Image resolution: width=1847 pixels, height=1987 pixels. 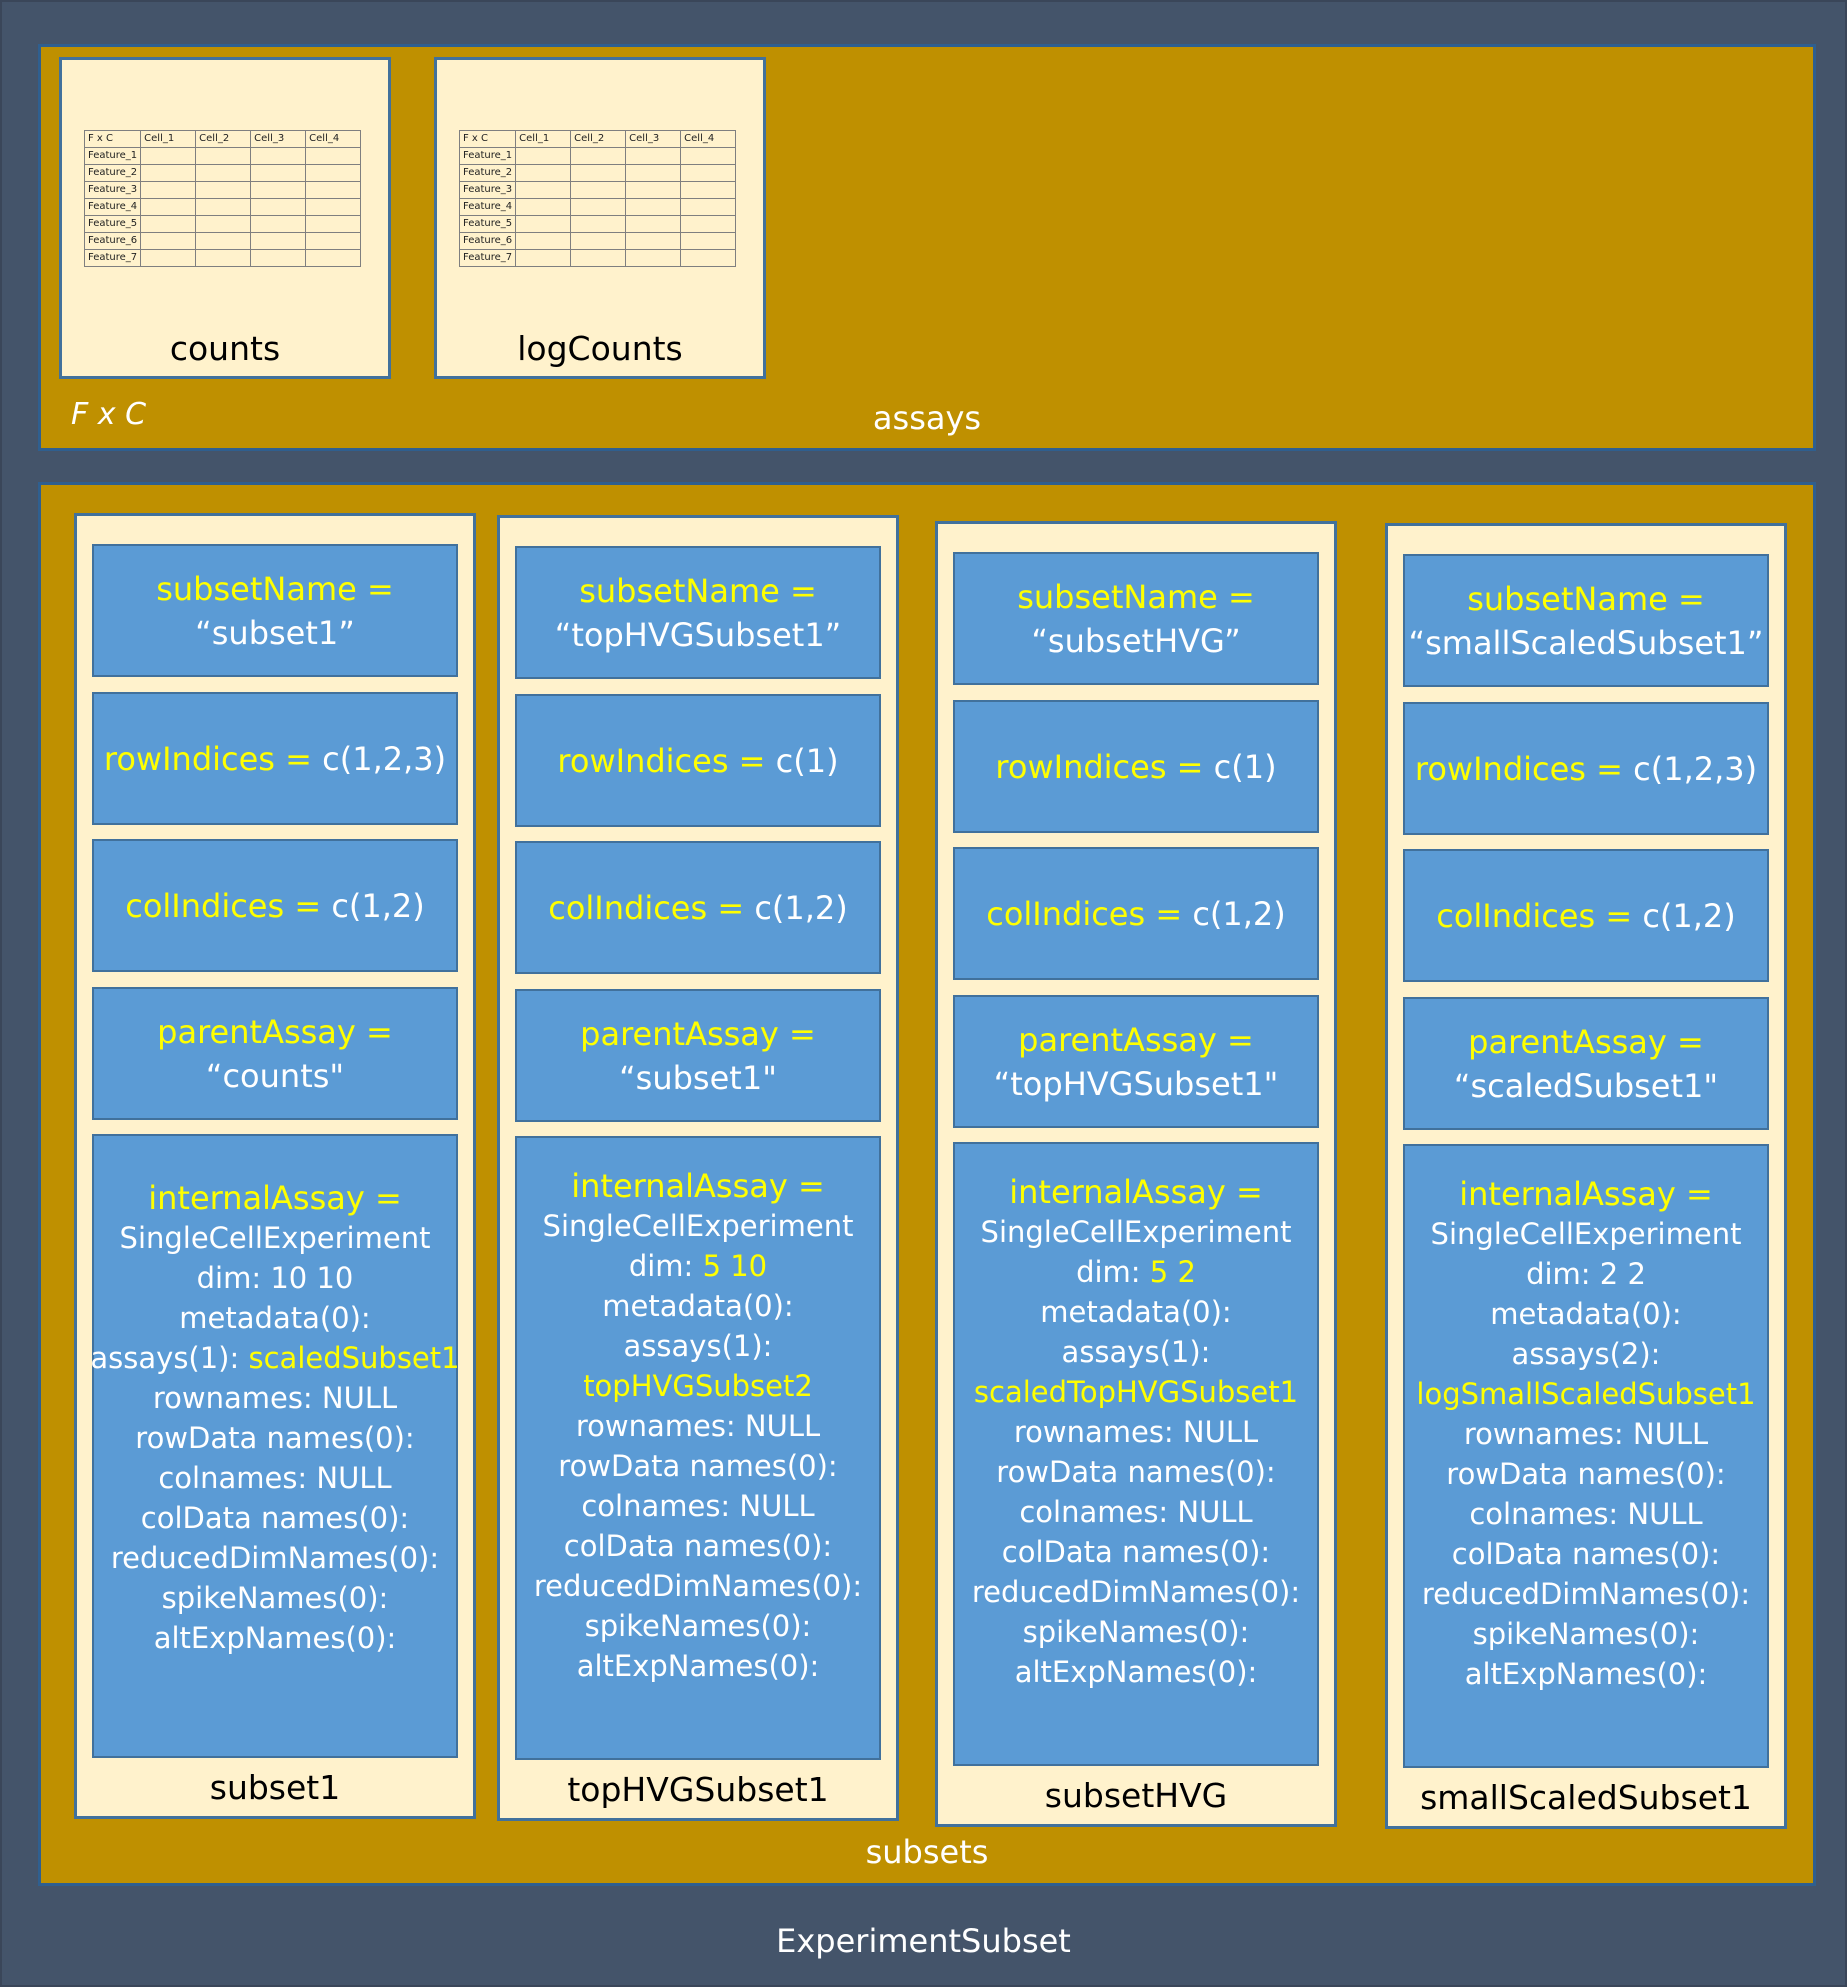 I want to click on dim-key: dim:, so click(x=1108, y=1272).